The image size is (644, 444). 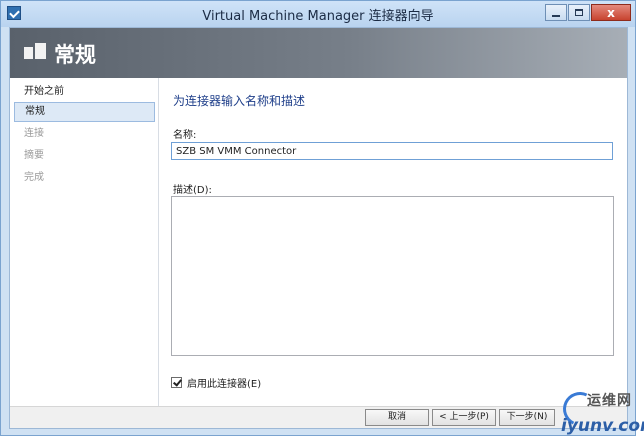 What do you see at coordinates (318, 417) in the screenshot?
I see `wizard-footer: 取消 < 上一步(P) 下一步(N)` at bounding box center [318, 417].